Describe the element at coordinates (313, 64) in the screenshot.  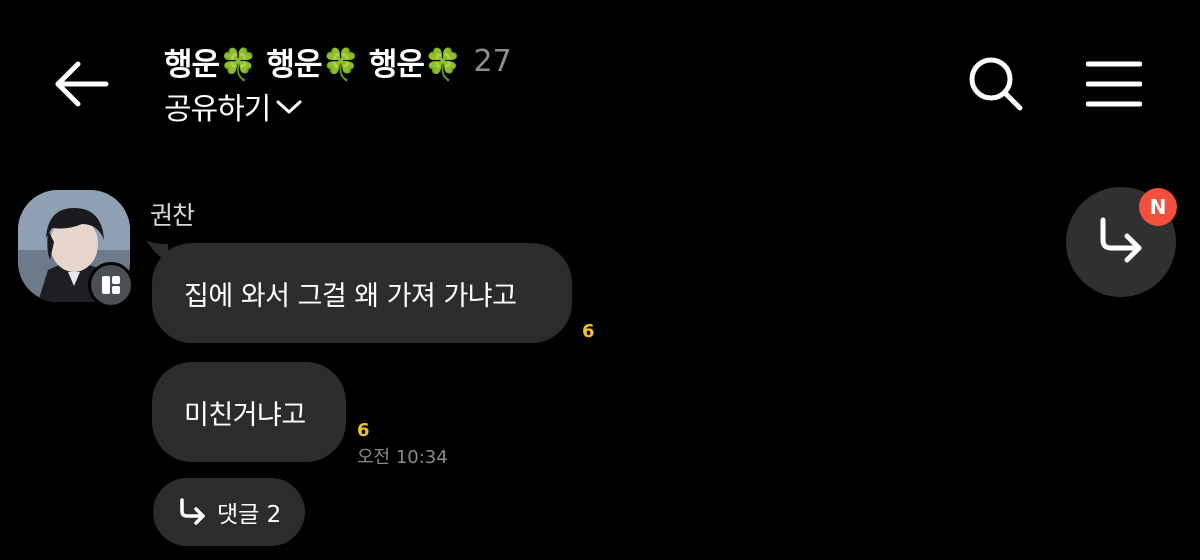
I see `chat-title: 행운🍀 행운🍀 행운🍀` at that location.